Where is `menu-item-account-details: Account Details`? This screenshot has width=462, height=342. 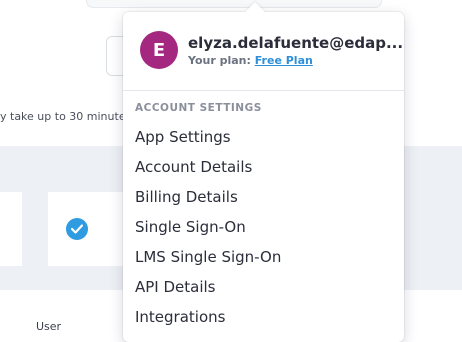 menu-item-account-details: Account Details is located at coordinates (263, 167).